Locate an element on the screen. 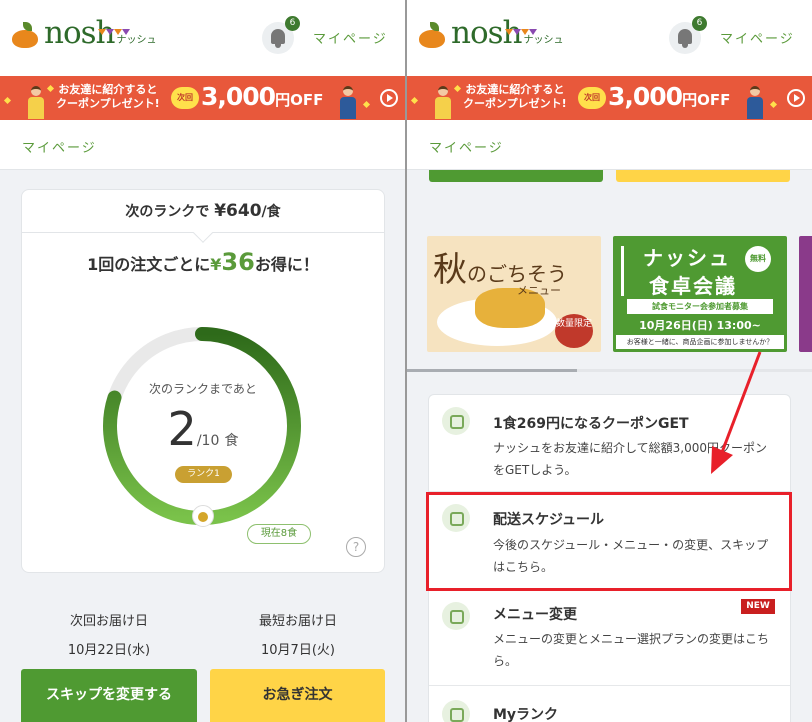 The height and width of the screenshot is (722, 812). next-rank-price: ¥640 is located at coordinates (238, 211).